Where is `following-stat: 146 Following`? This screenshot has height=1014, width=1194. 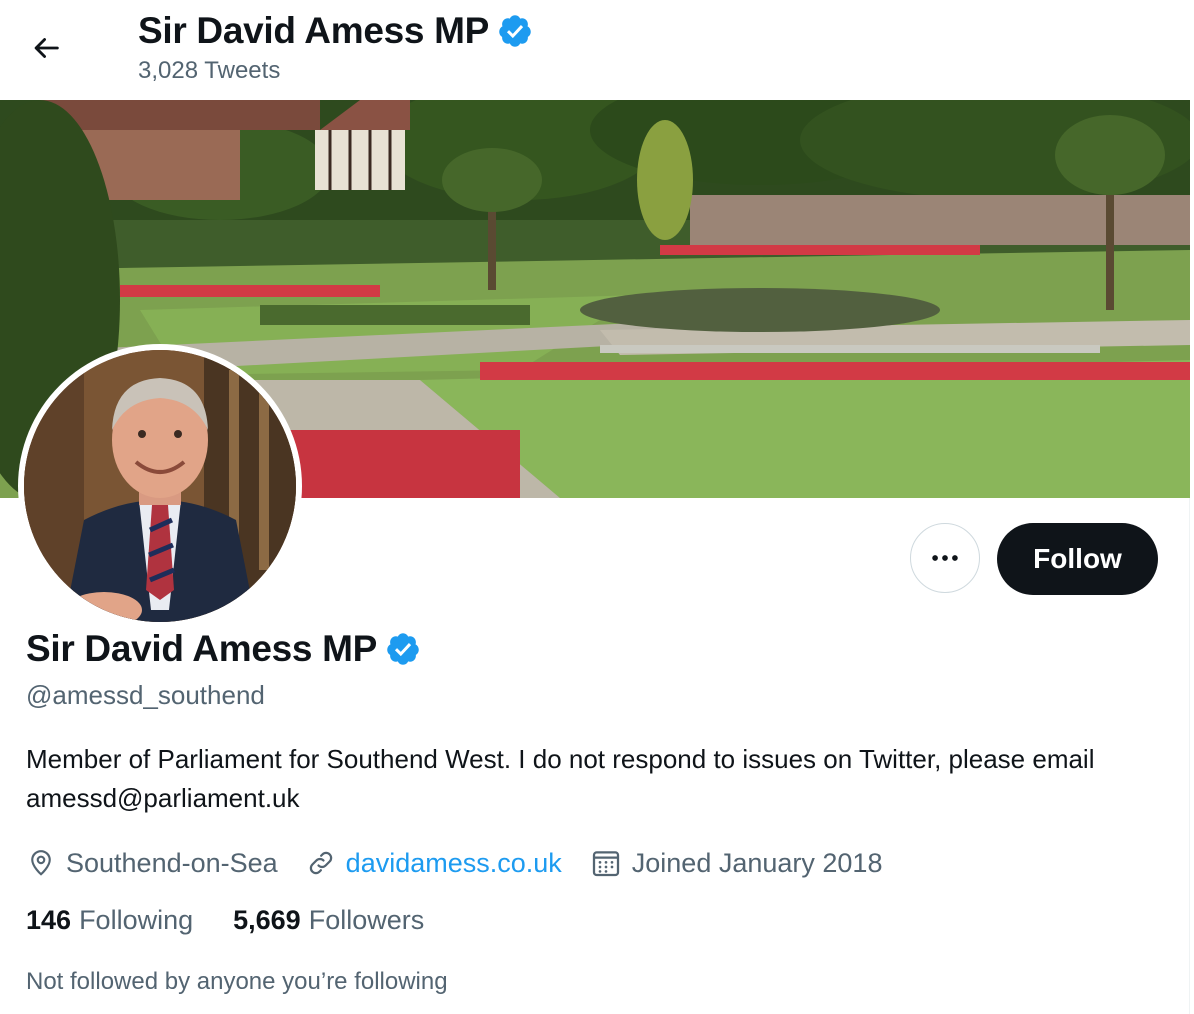 following-stat: 146 Following is located at coordinates (109, 920).